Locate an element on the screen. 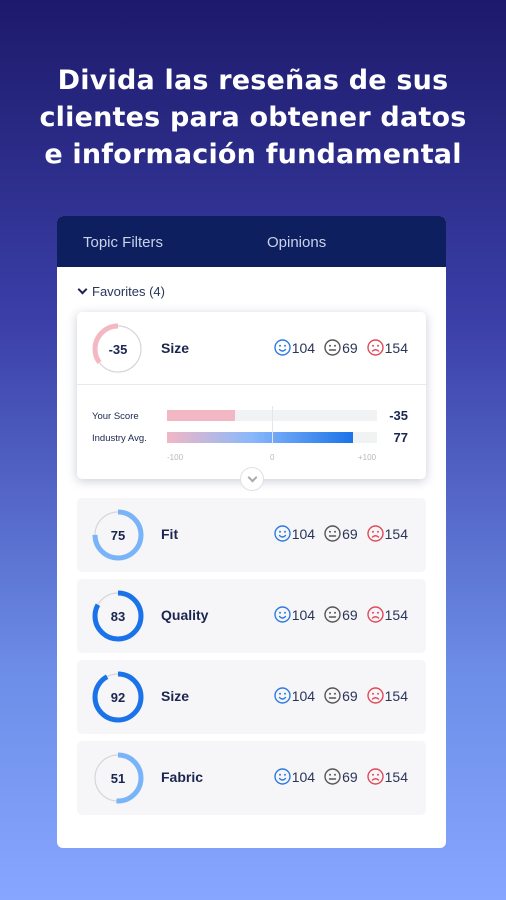 This screenshot has height=900, width=506. topic-row: 51 Fabric 104 69 154 is located at coordinates (251, 778).